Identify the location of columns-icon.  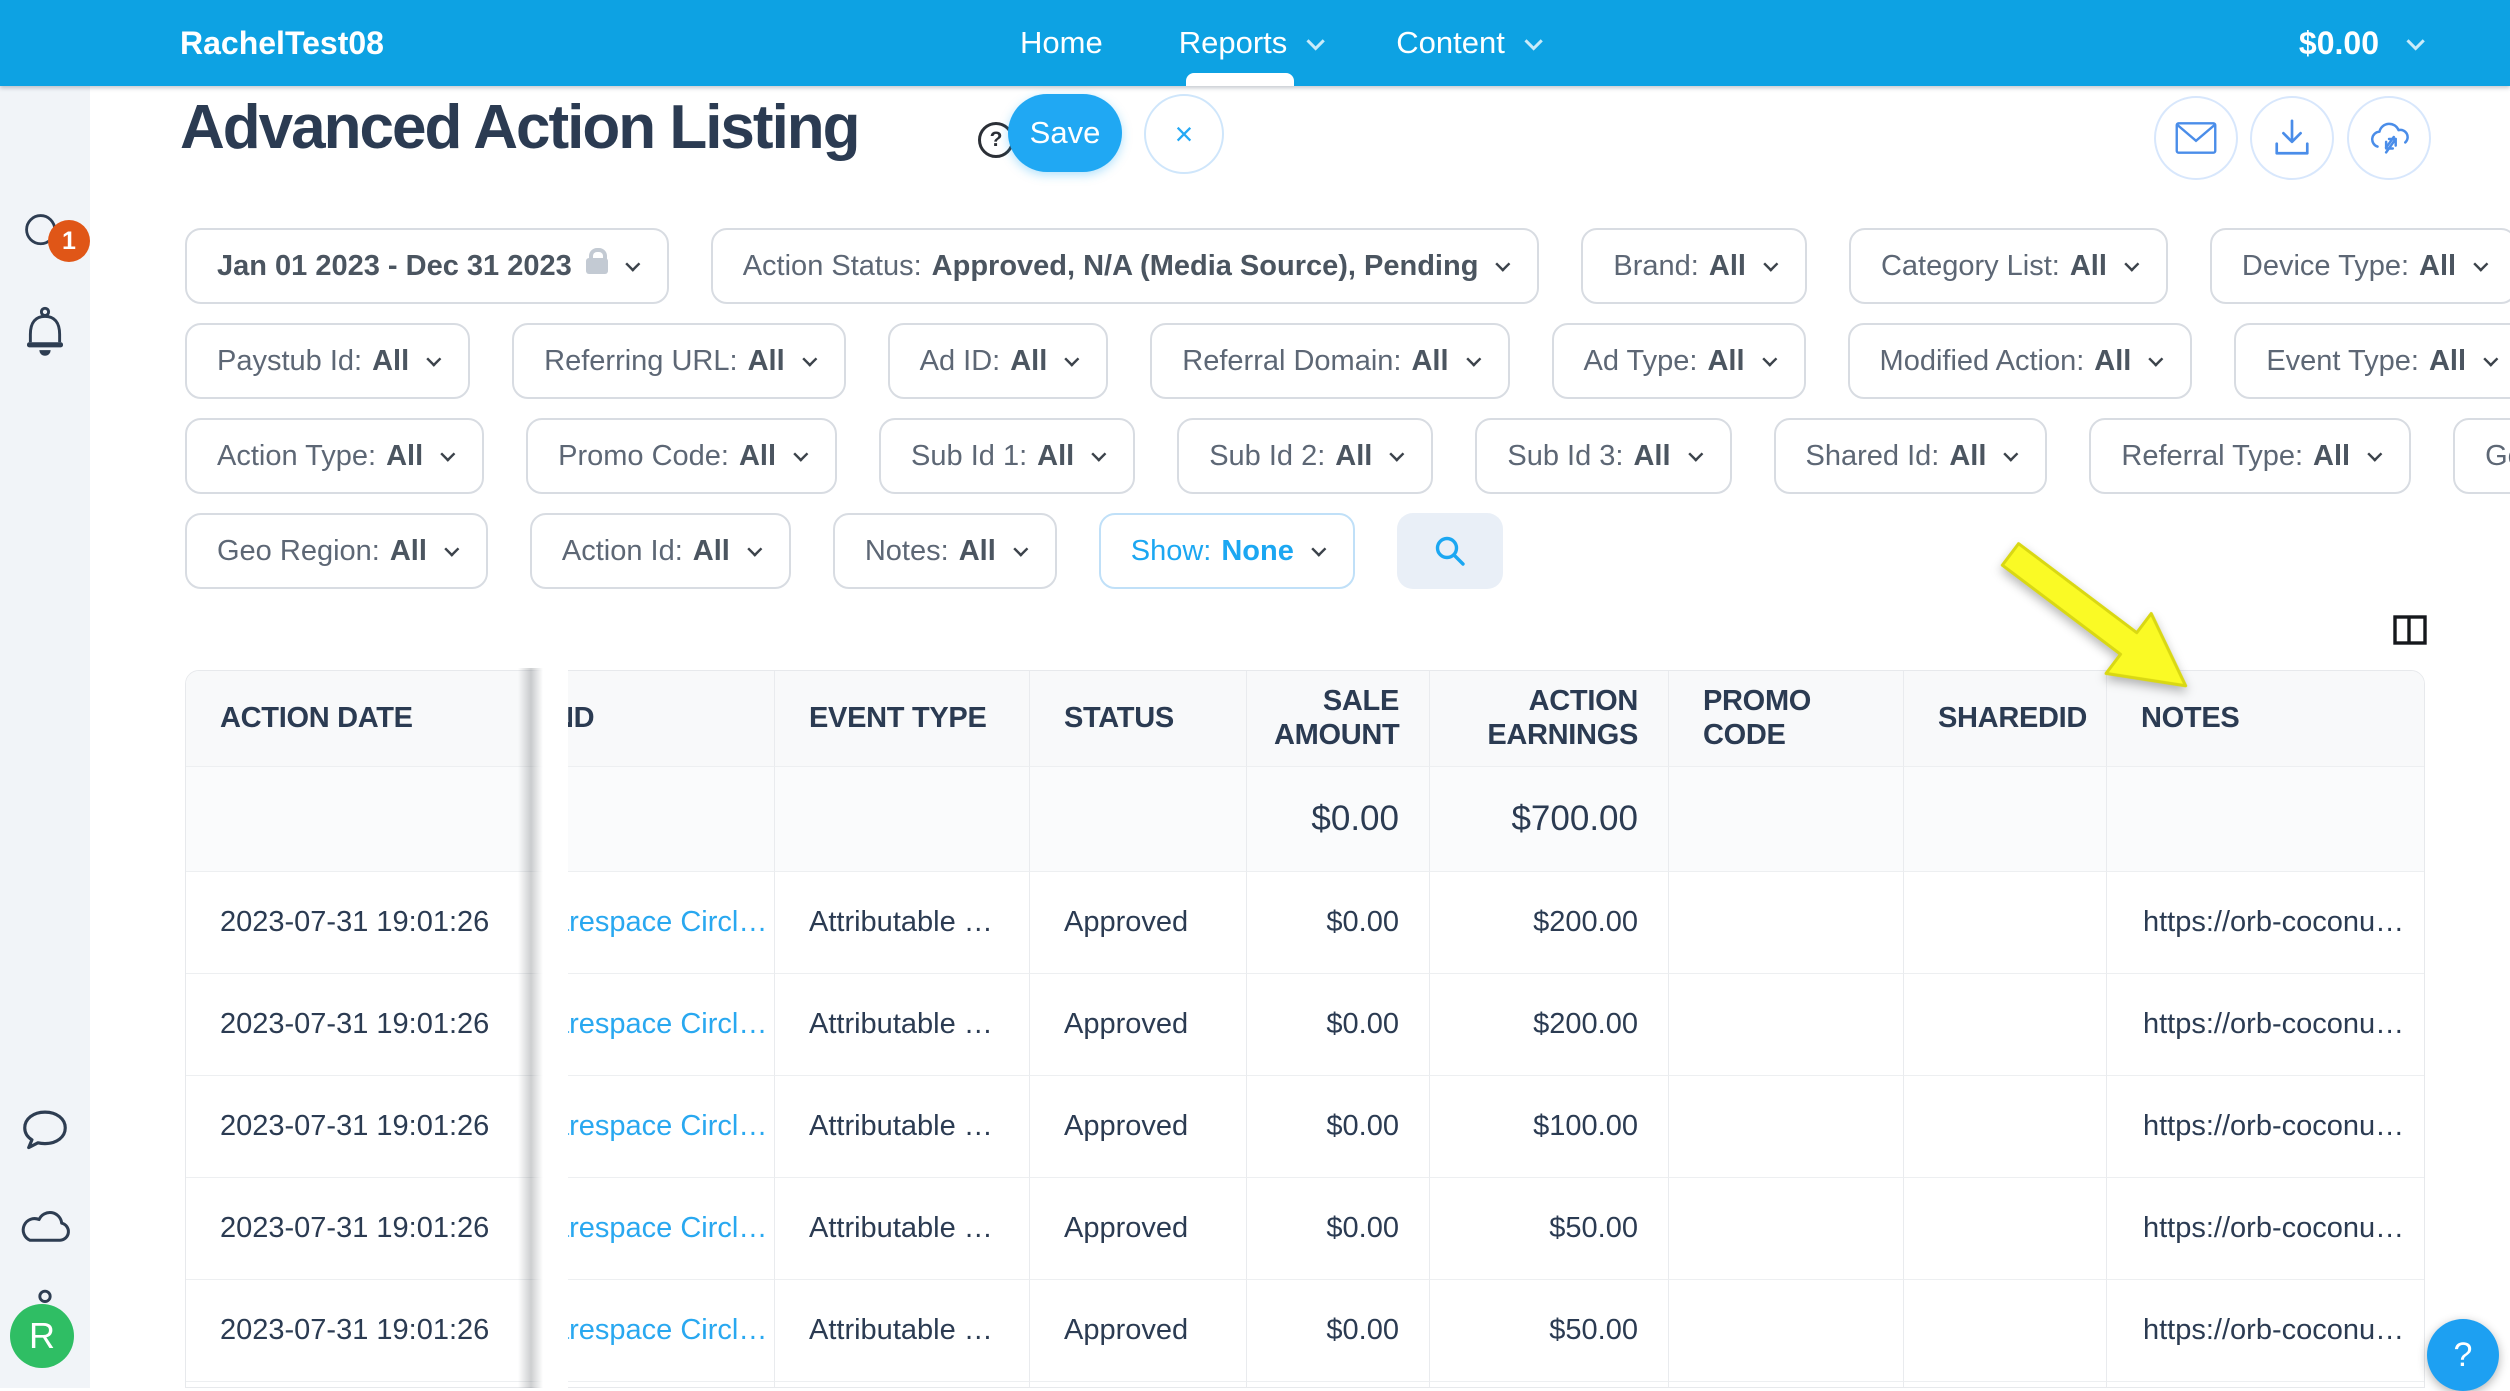
(2410, 630).